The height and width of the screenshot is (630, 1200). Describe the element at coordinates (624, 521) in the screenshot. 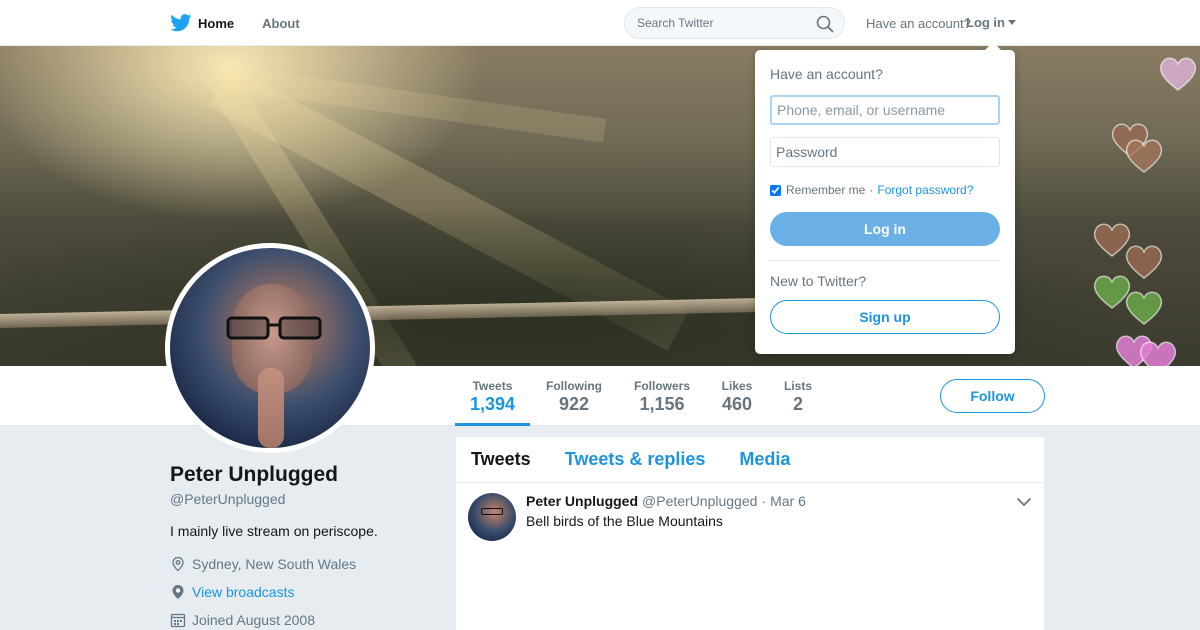

I see `tweet-text: Bell birds of the Blue Mountains` at that location.